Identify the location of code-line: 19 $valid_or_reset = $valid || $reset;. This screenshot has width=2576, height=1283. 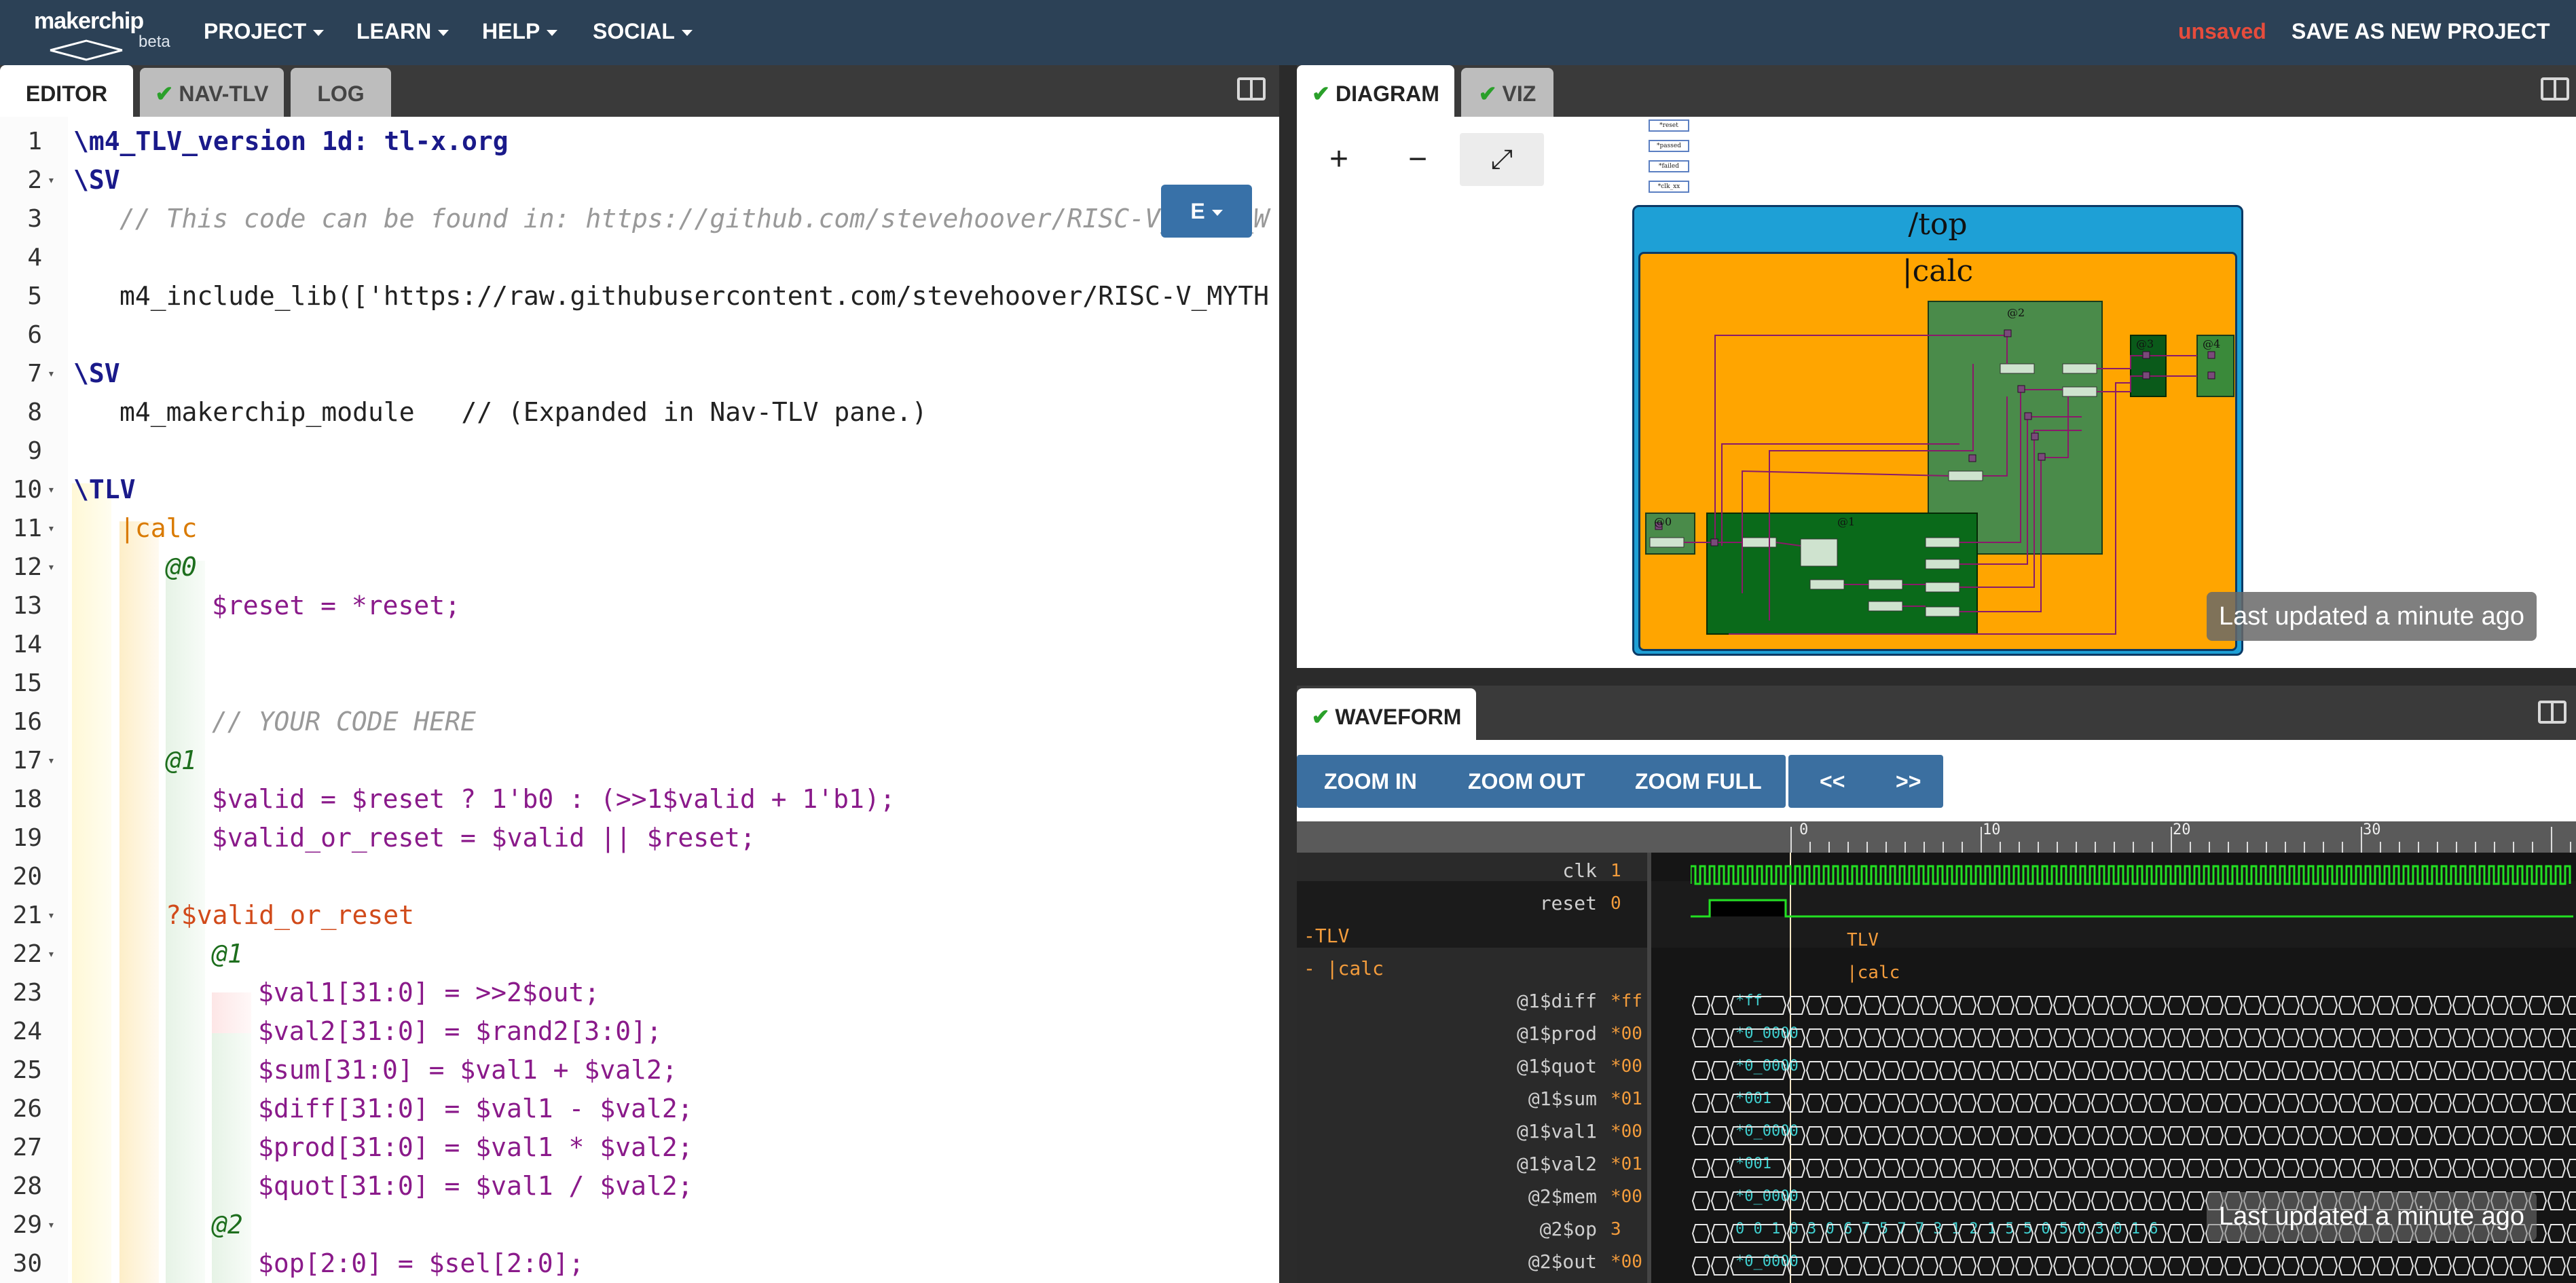
(639, 838).